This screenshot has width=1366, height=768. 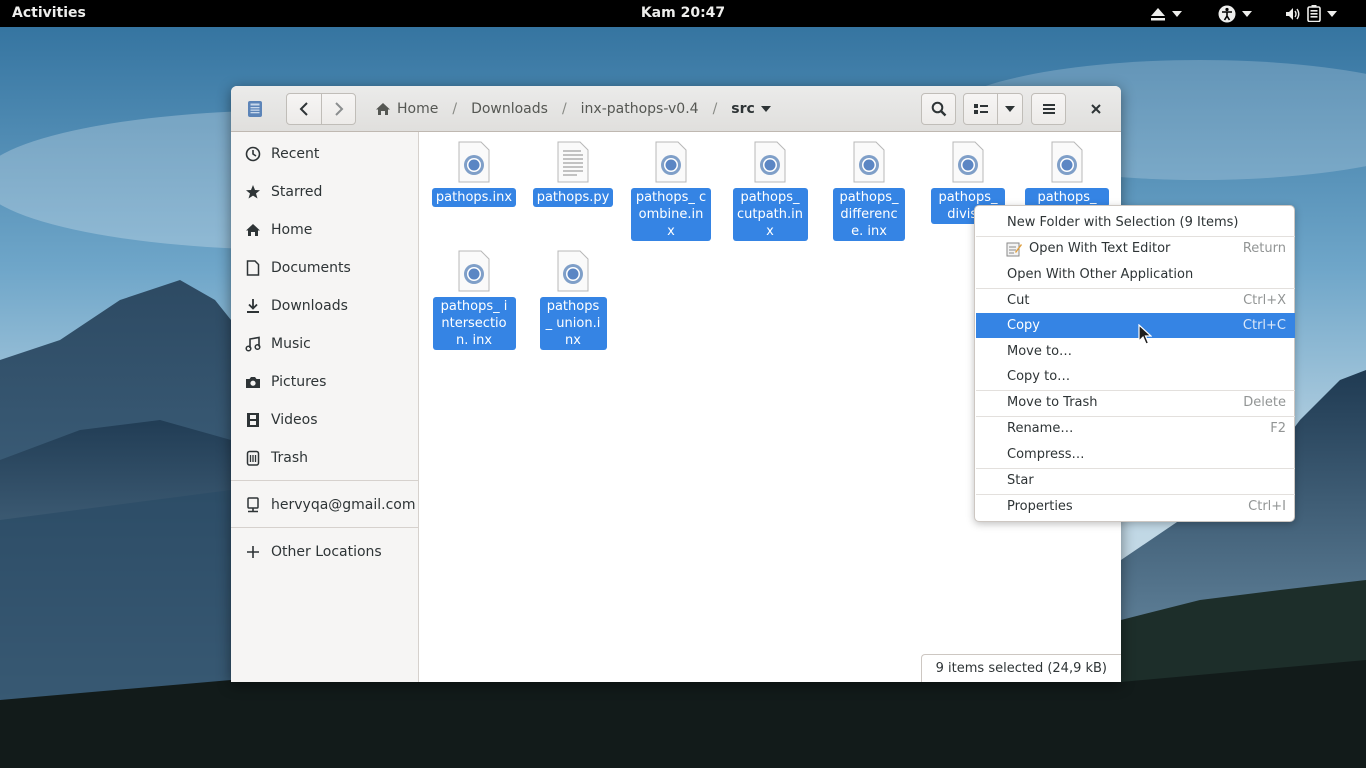 What do you see at coordinates (309, 306) in the screenshot?
I see `sidebar-item-label: Downloads` at bounding box center [309, 306].